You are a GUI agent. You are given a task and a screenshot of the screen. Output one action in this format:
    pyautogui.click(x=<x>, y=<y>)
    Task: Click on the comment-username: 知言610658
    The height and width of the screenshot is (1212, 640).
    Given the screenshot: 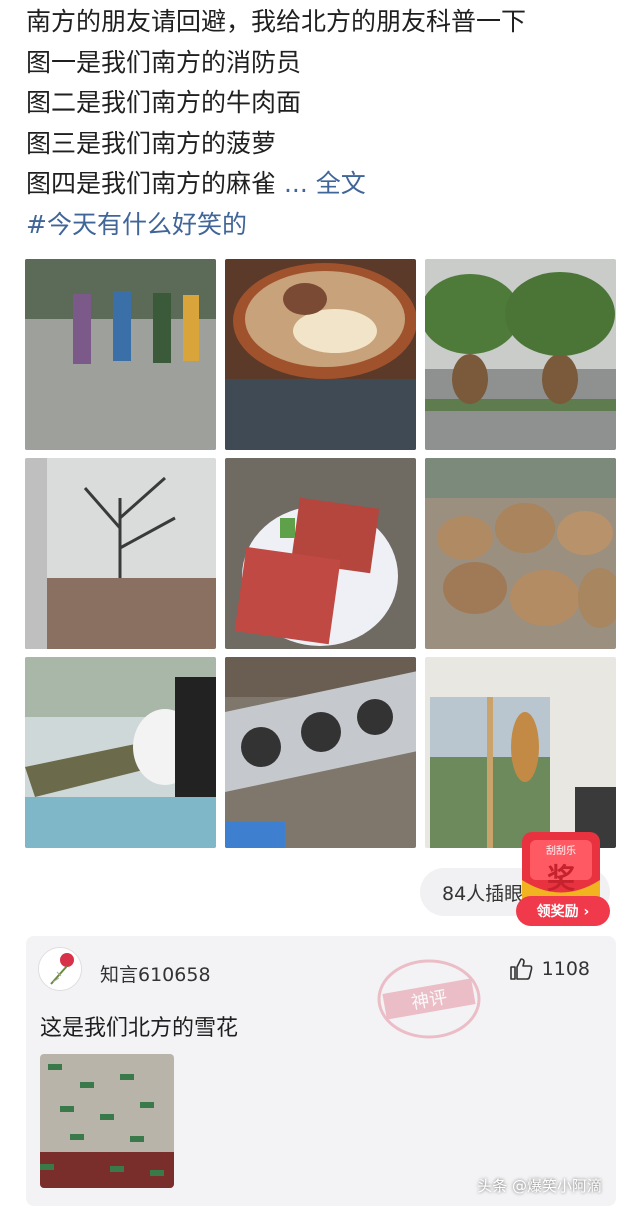 What is the action you would take?
    pyautogui.click(x=155, y=973)
    